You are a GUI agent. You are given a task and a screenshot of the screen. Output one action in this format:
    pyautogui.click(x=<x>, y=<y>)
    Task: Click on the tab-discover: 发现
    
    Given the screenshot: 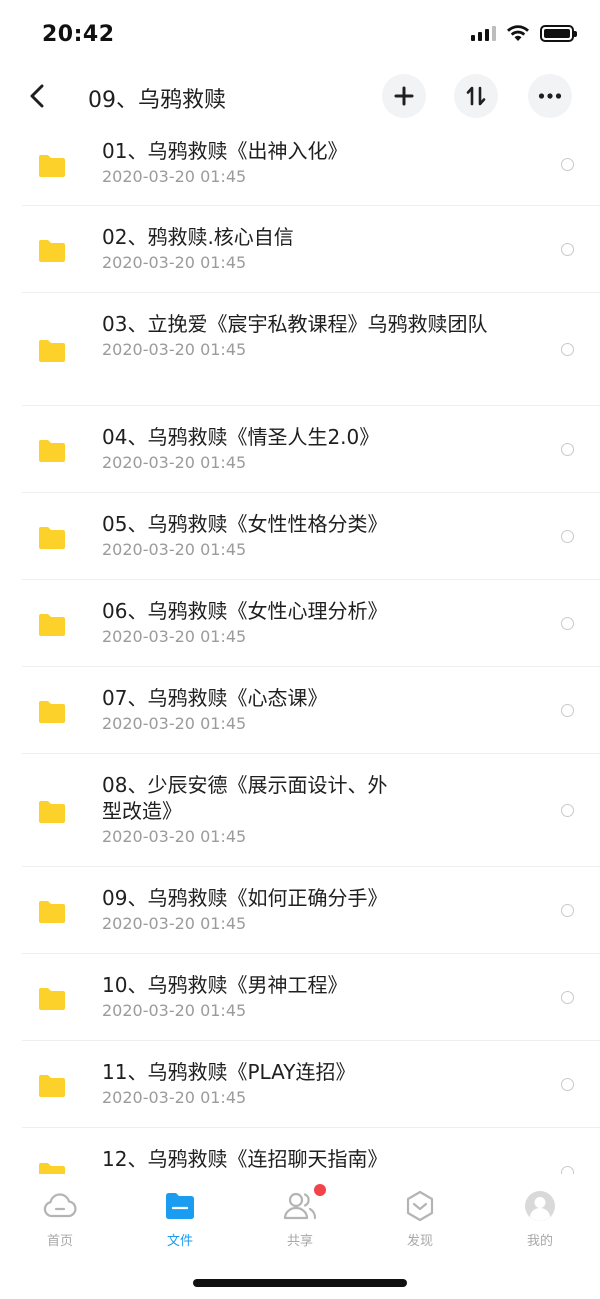 What is the action you would take?
    pyautogui.click(x=420, y=1214)
    